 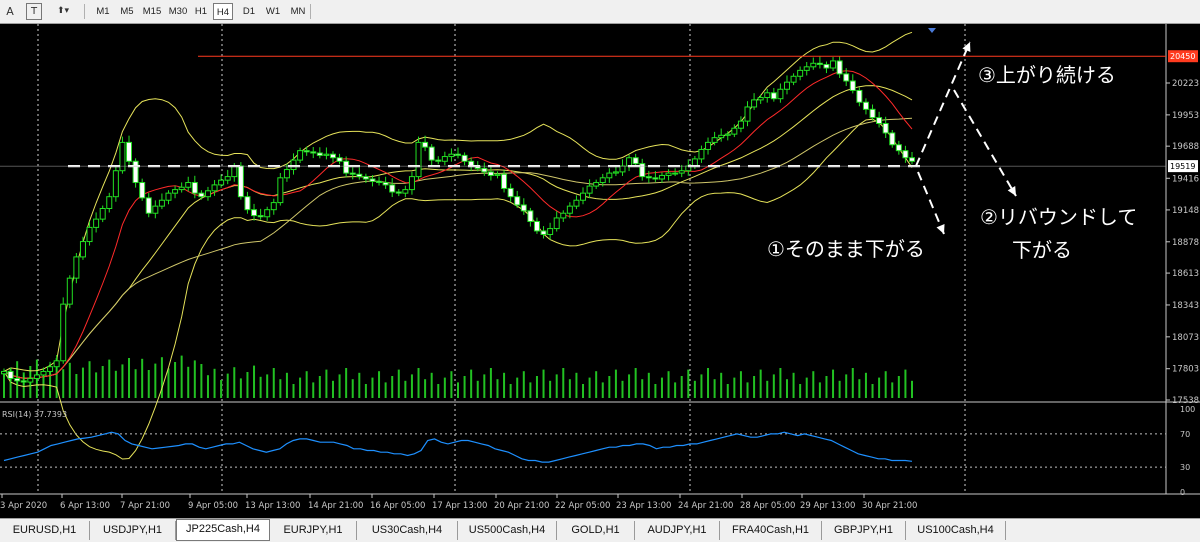 What do you see at coordinates (596, 530) in the screenshot?
I see `tab-gold-h1: GOLD,H1` at bounding box center [596, 530].